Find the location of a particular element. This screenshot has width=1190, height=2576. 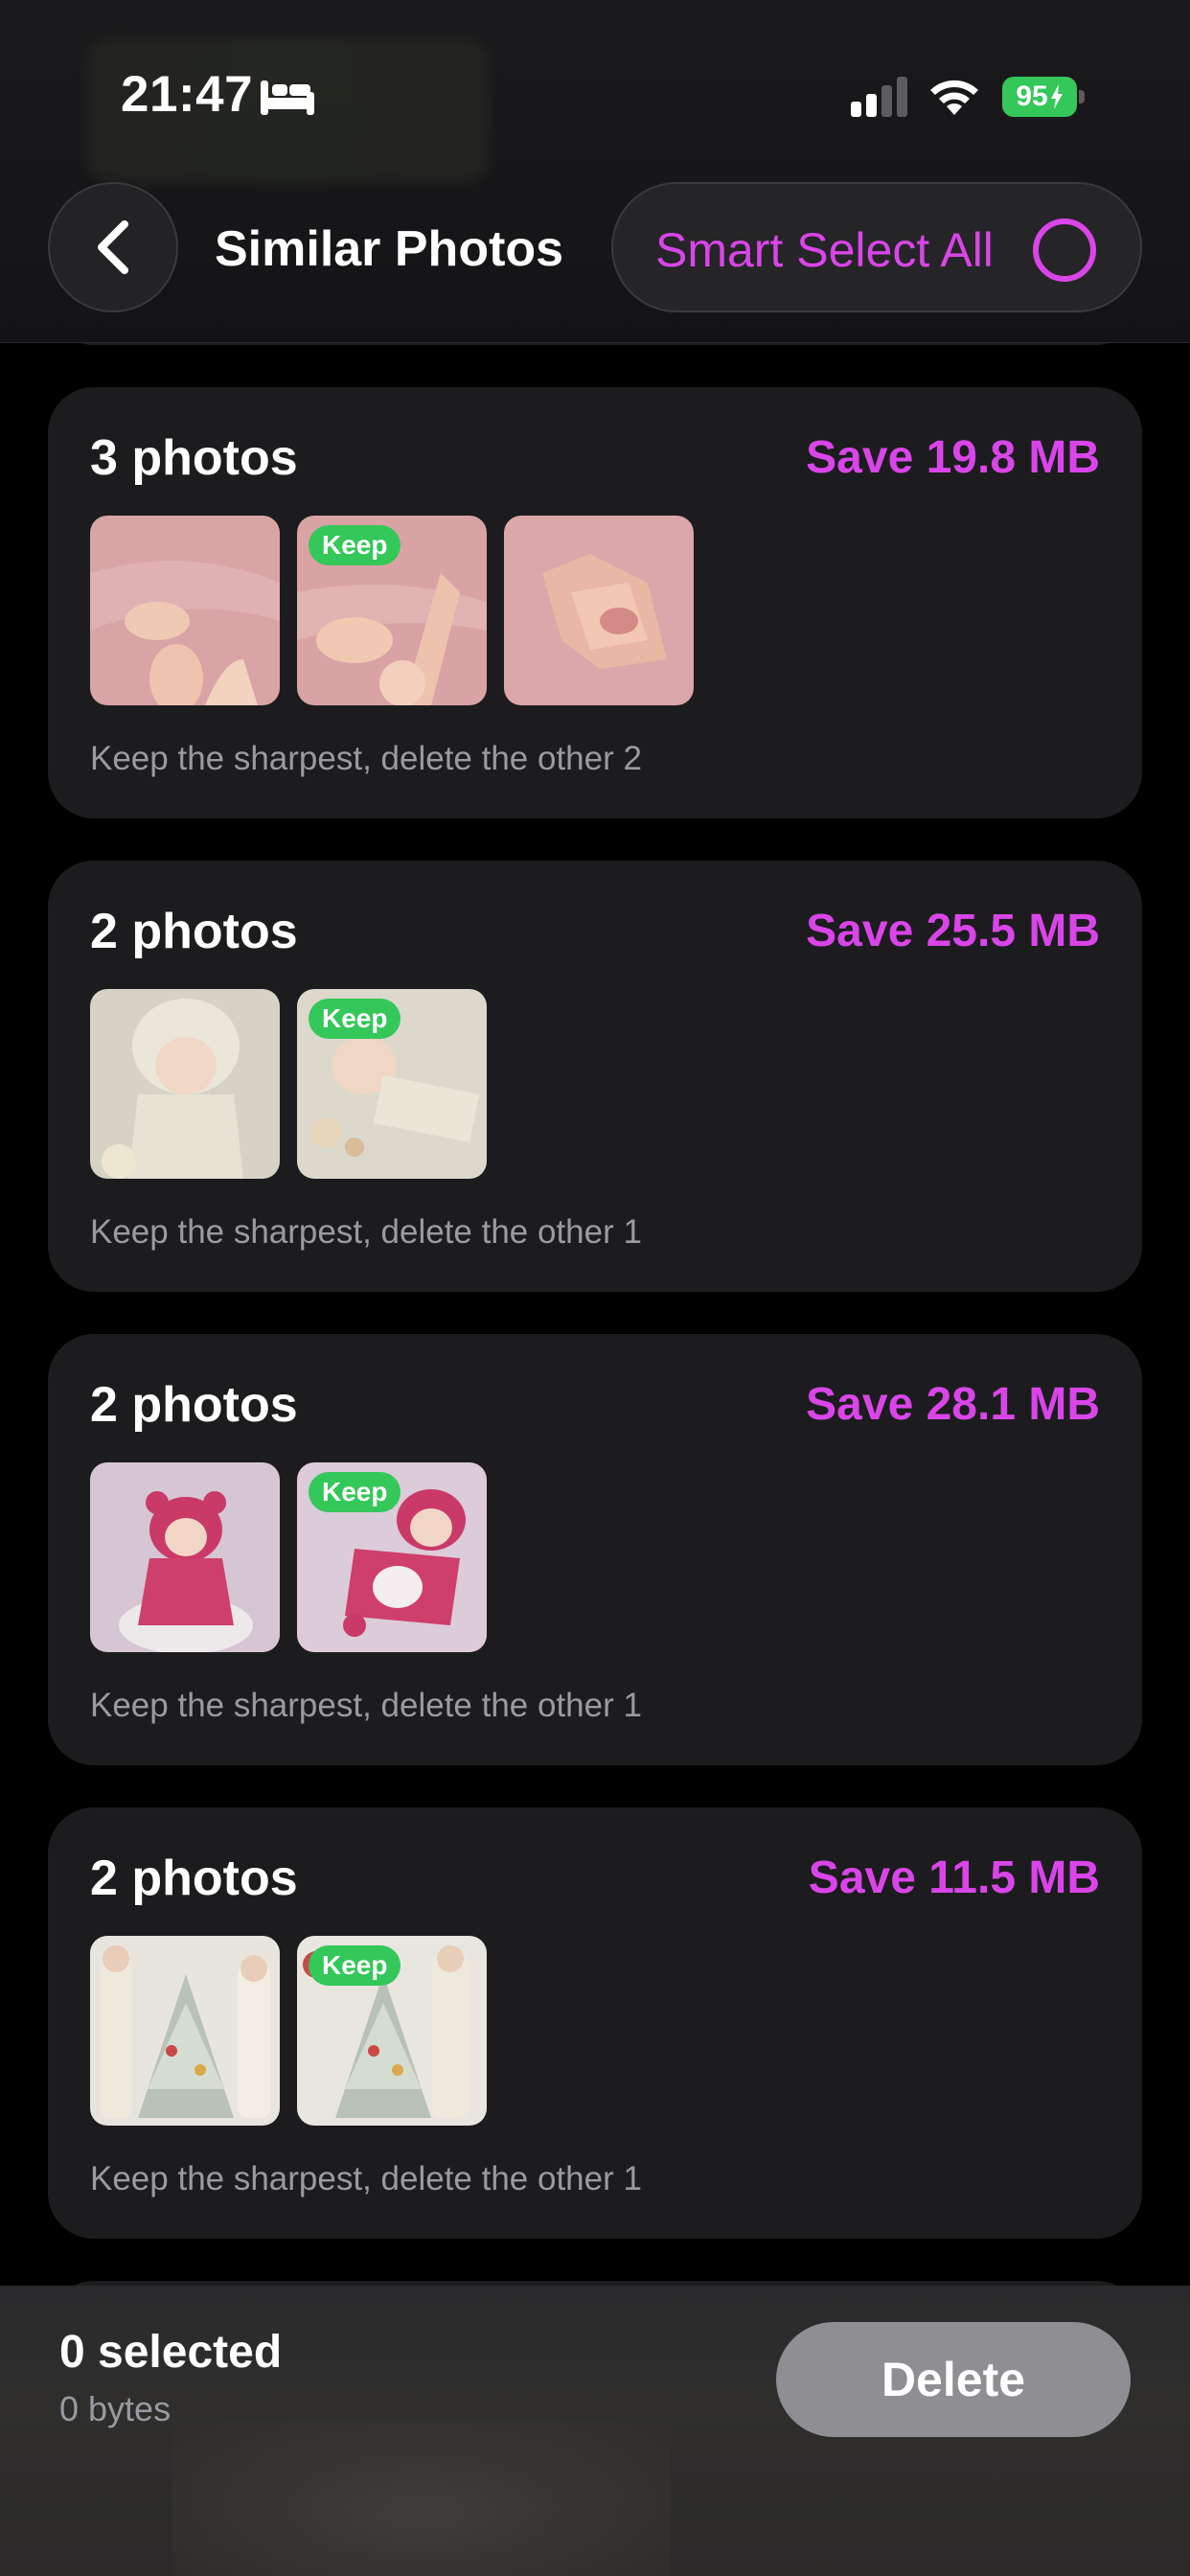

group-save-size: Save 11.5 MB is located at coordinates (954, 1878).